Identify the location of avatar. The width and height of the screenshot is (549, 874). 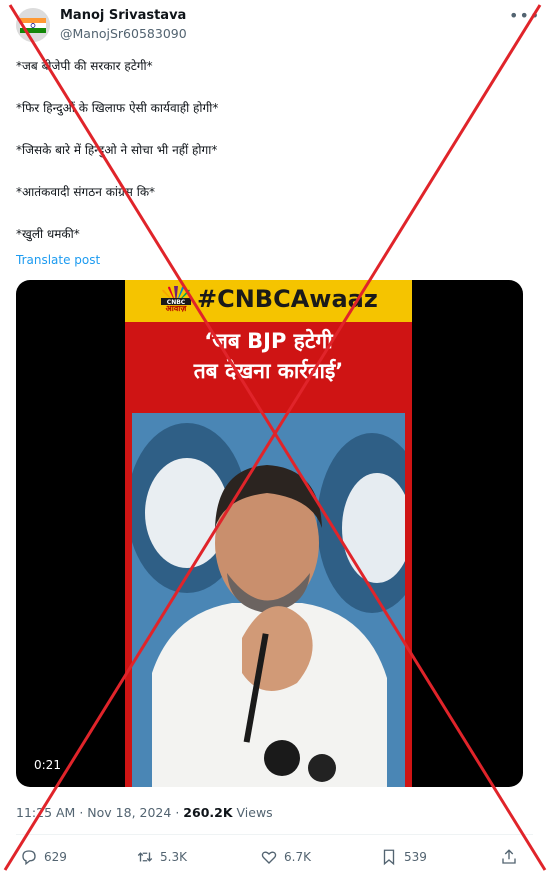
(33, 25).